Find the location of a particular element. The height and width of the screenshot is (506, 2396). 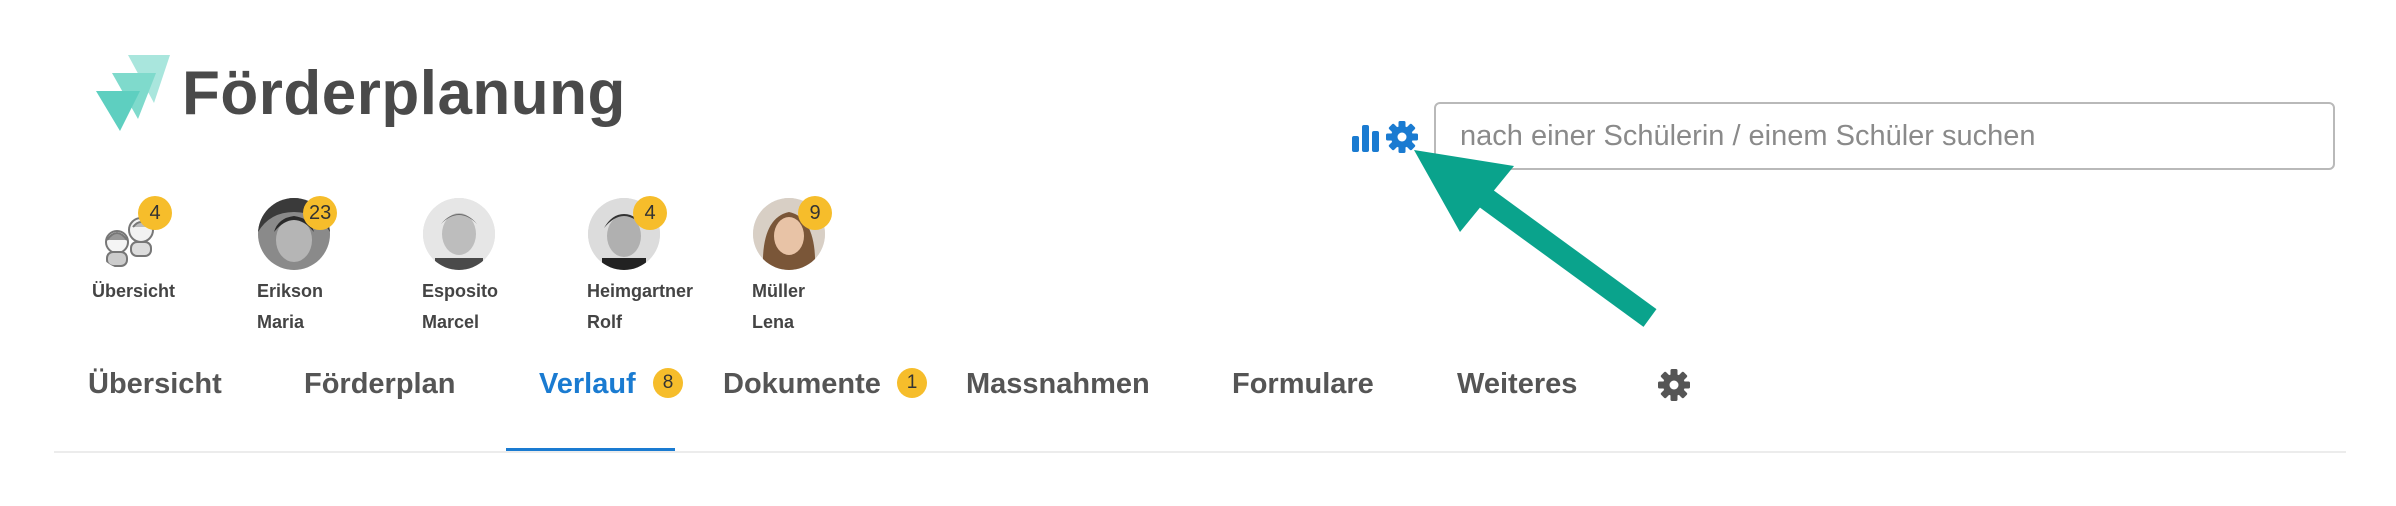

tab-weiteres: Weiteres is located at coordinates (1517, 384).